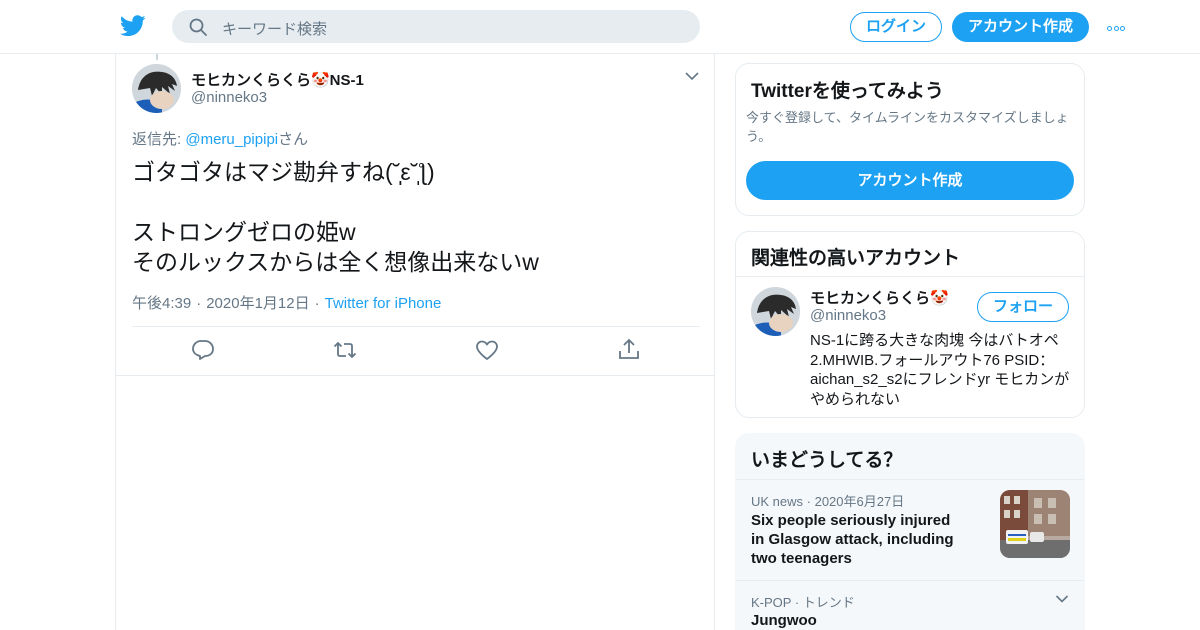 The image size is (1200, 630). What do you see at coordinates (133, 26) in the screenshot?
I see `twitter-logo-icon` at bounding box center [133, 26].